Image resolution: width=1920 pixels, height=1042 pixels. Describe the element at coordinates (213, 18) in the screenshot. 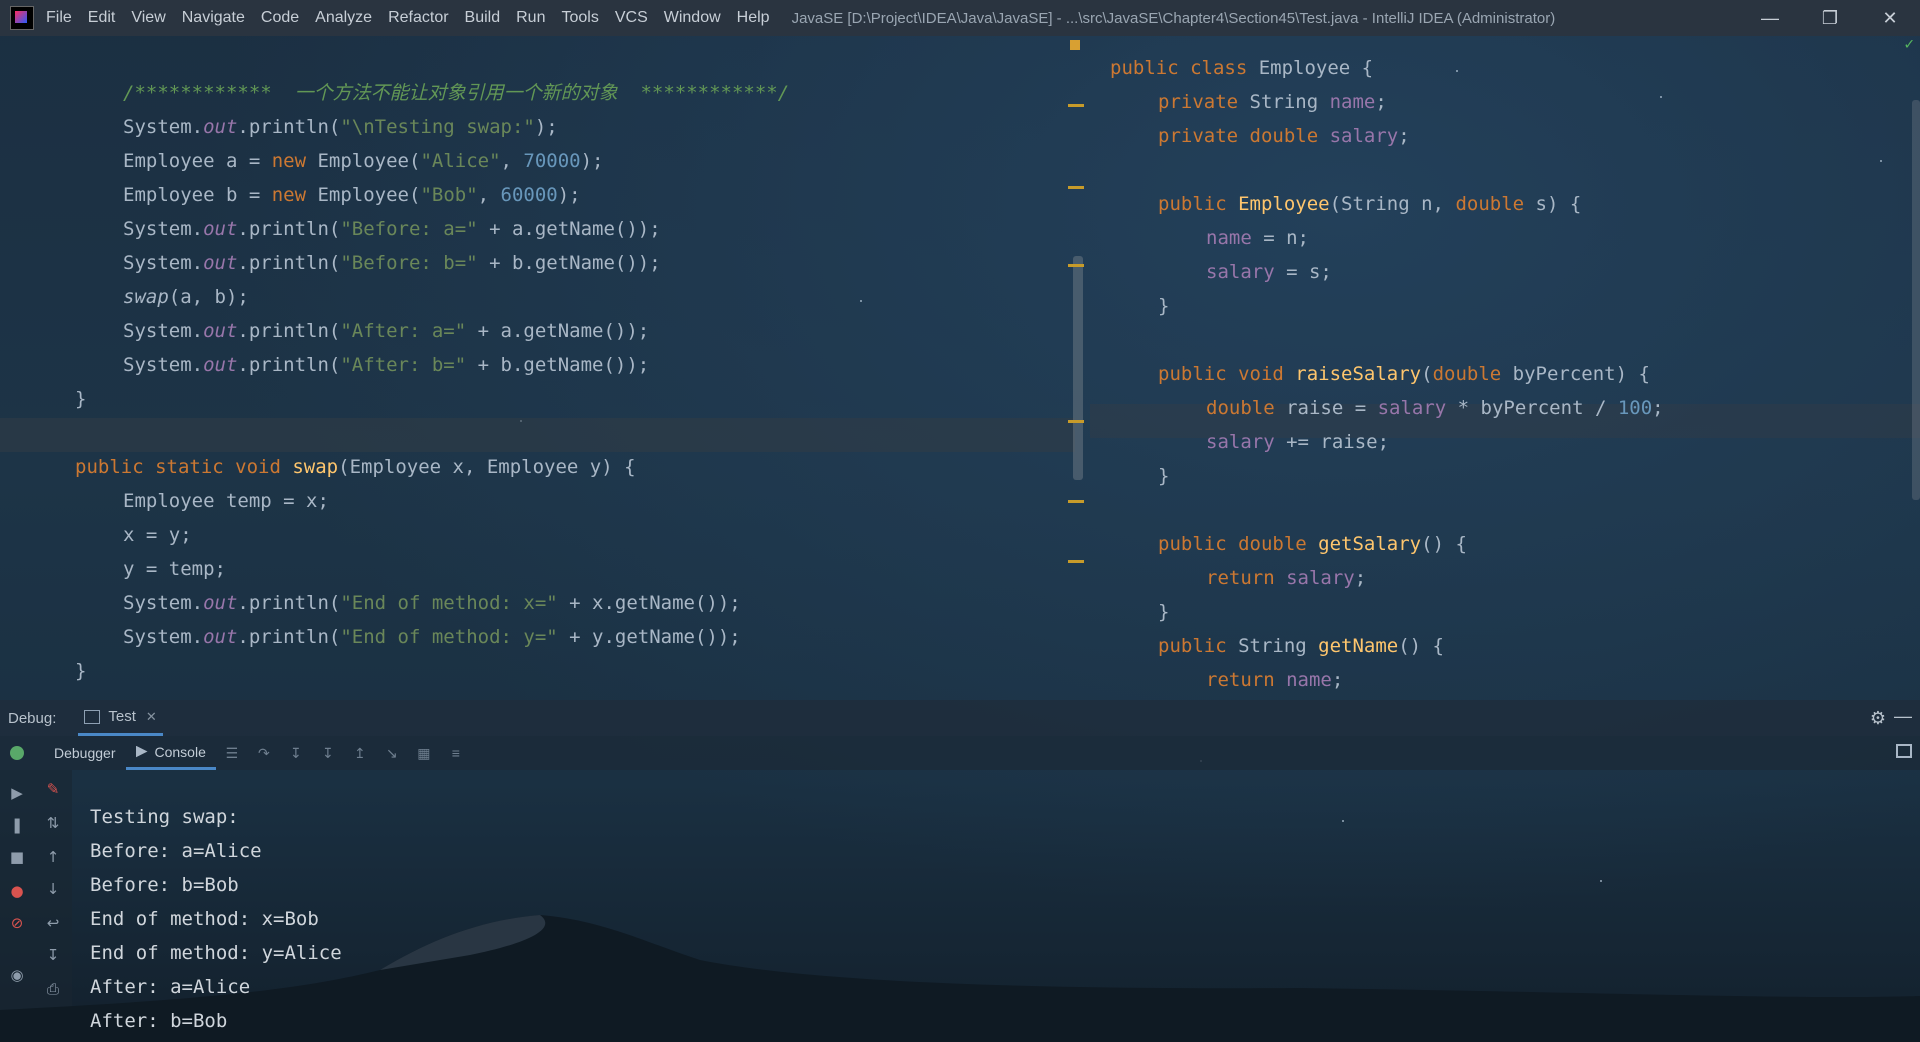

I see `menu-navigate: Navigate` at that location.